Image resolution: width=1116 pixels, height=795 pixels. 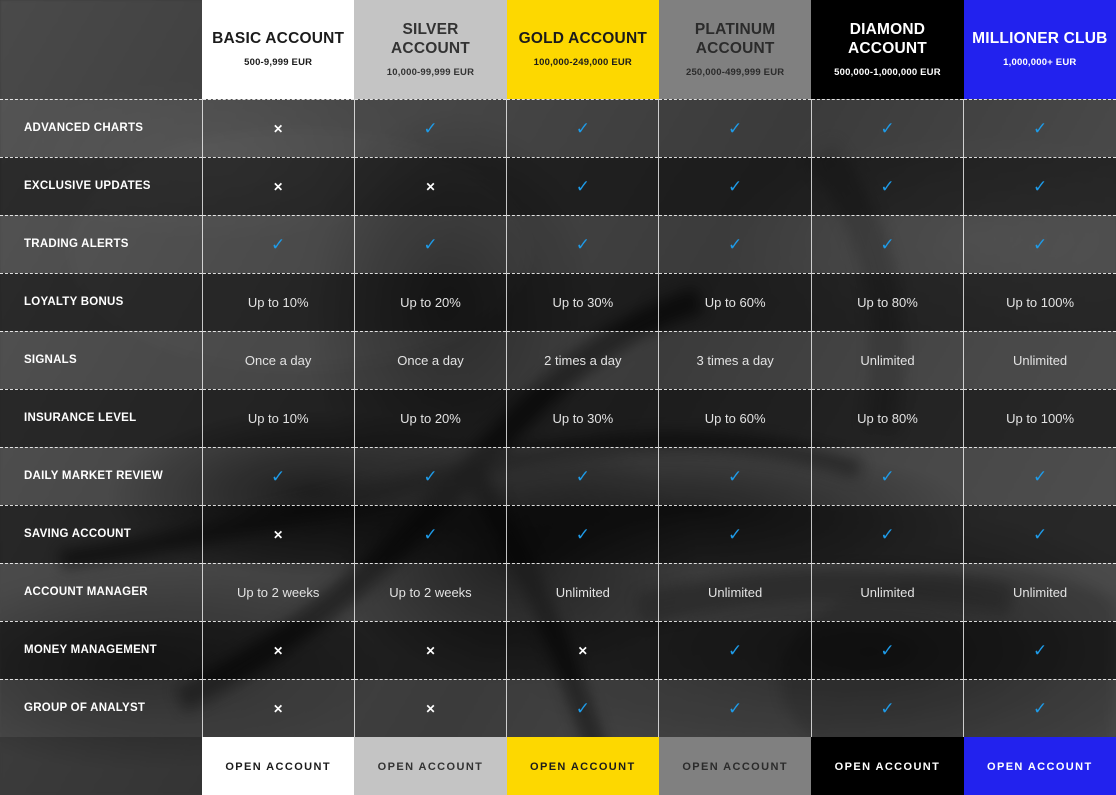 I want to click on feature-value-cell: Up to 30%, so click(x=583, y=301).